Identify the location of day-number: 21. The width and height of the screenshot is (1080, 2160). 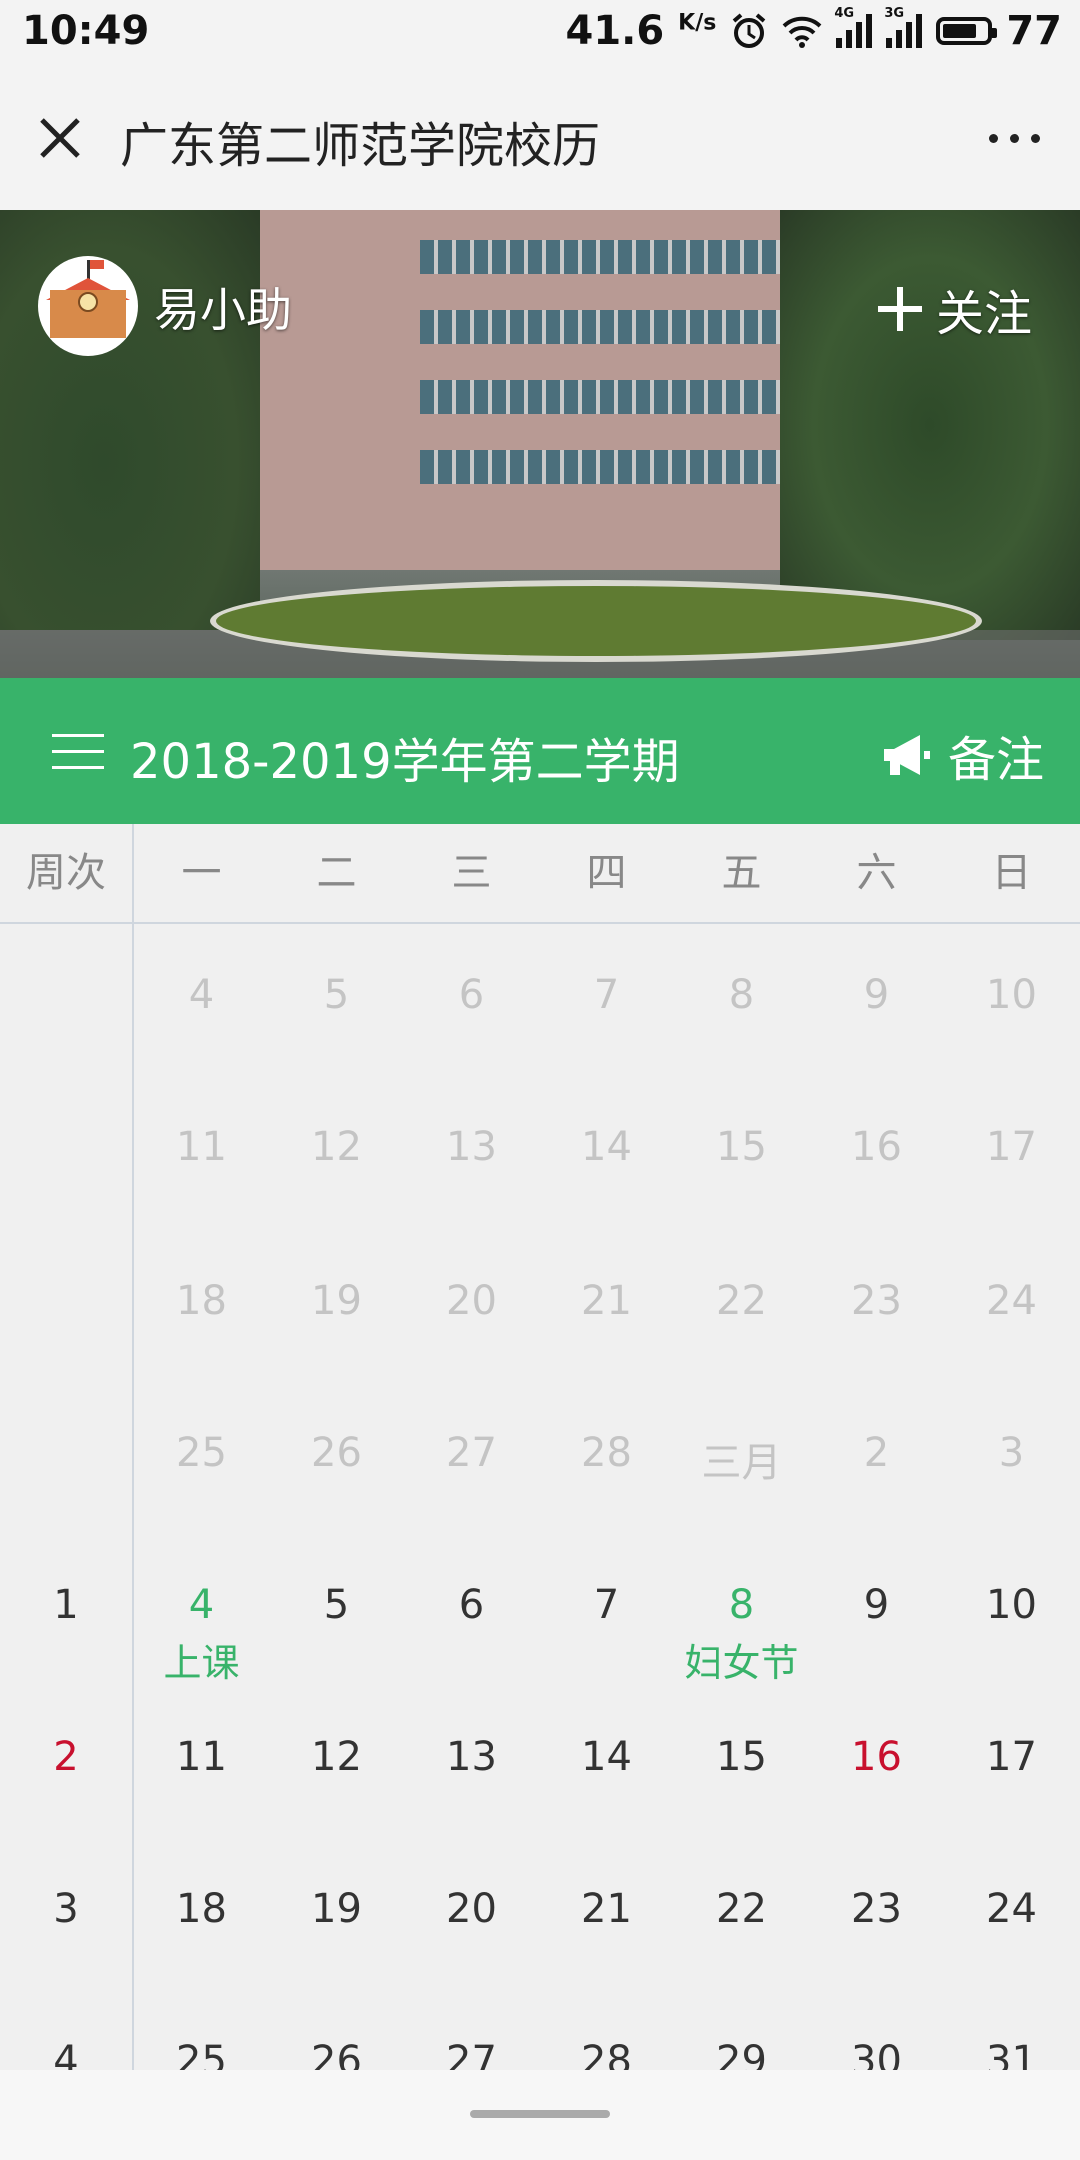
(606, 1909).